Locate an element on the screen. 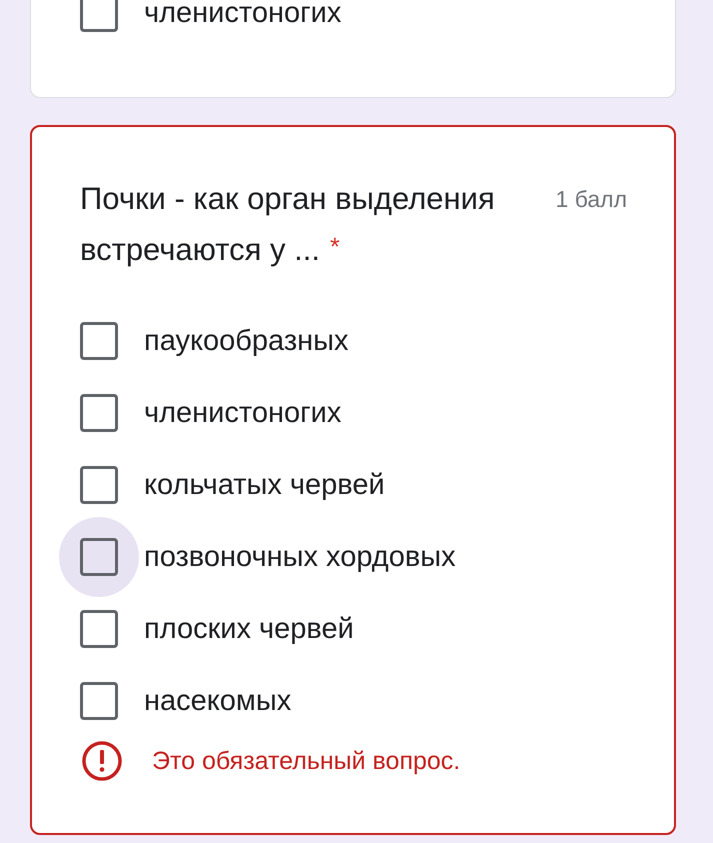 This screenshot has width=713, height=843. option-label: насекомых is located at coordinates (218, 701).